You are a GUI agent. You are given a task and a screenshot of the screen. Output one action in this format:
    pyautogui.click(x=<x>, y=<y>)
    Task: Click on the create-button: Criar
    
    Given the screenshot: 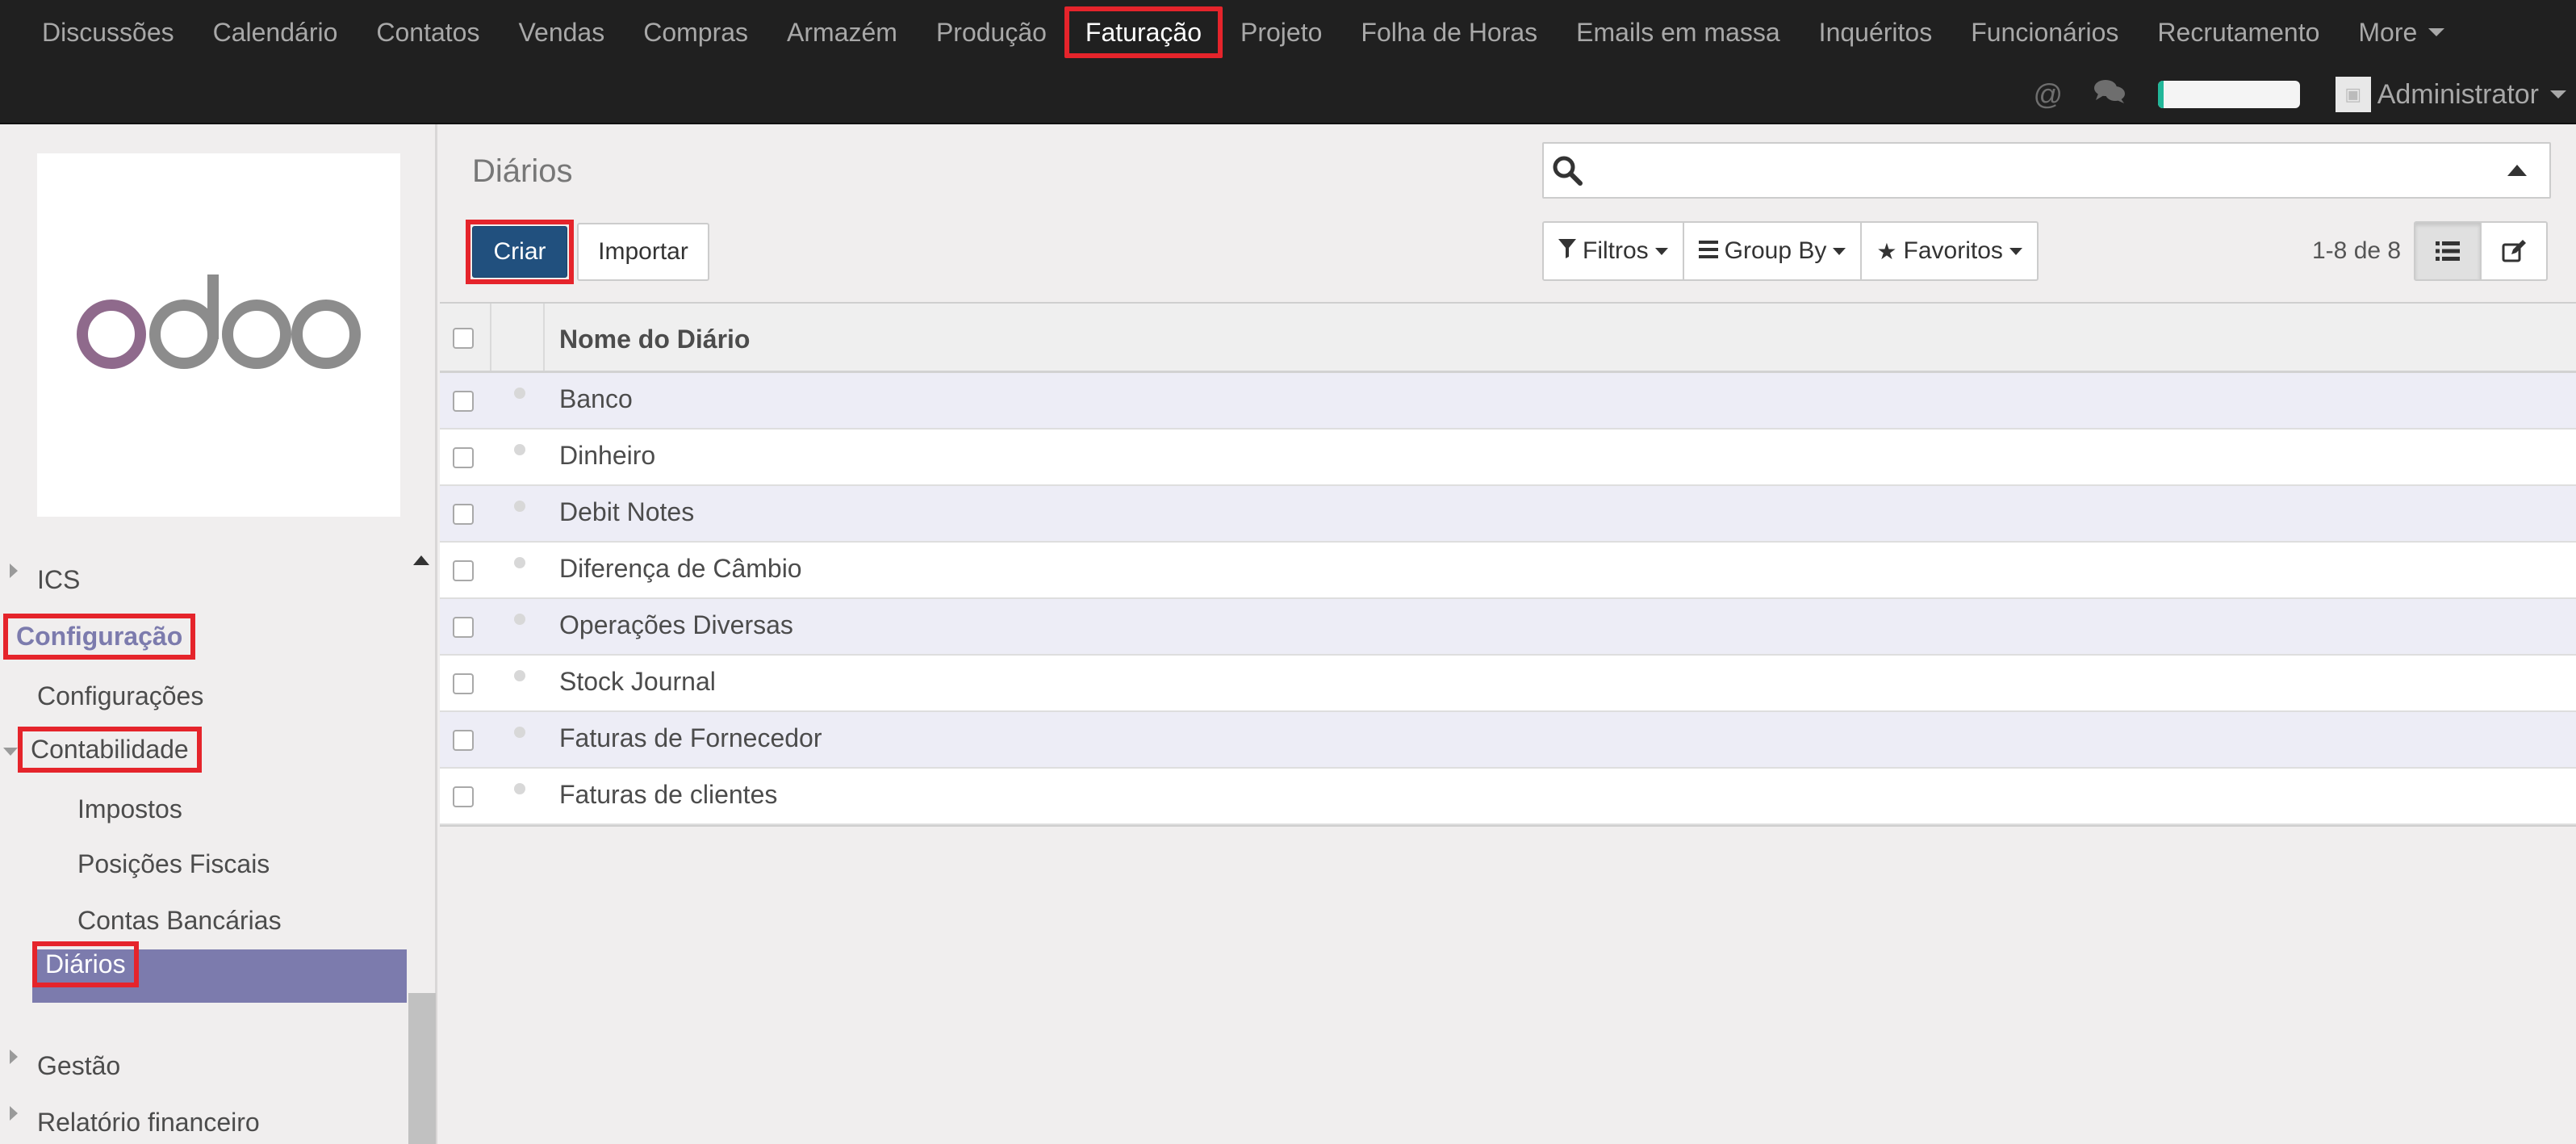 What is the action you would take?
    pyautogui.click(x=519, y=252)
    